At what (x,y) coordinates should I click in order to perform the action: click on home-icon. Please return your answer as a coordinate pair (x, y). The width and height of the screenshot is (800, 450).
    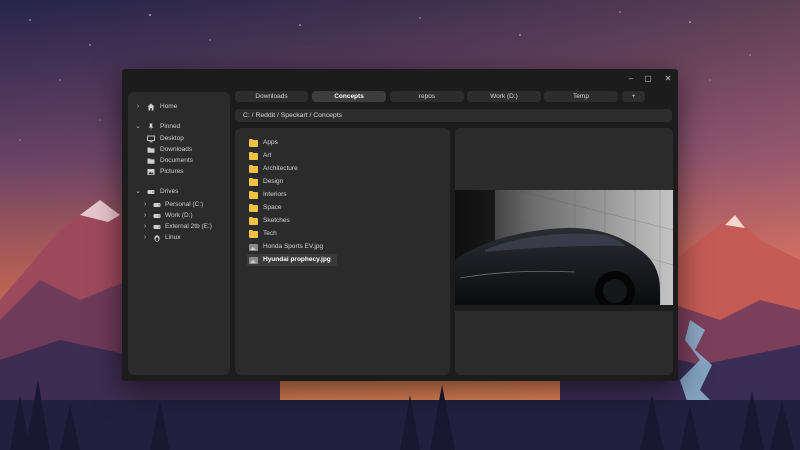
    Looking at the image, I should click on (151, 107).